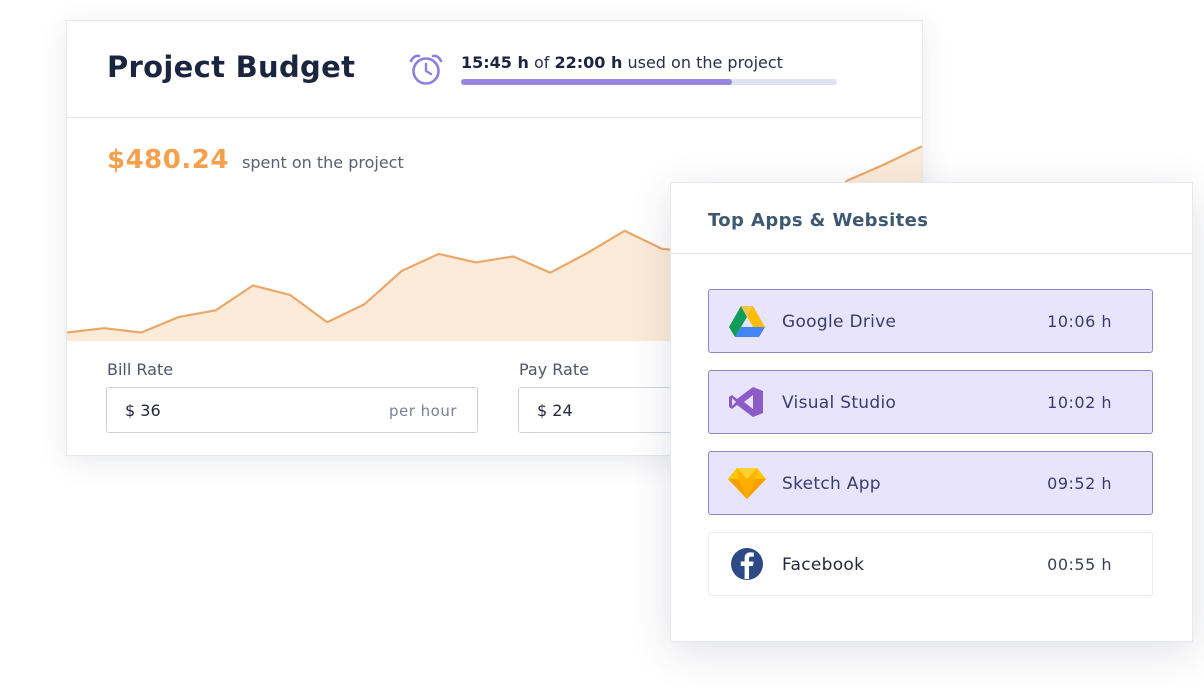 The height and width of the screenshot is (688, 1204). Describe the element at coordinates (839, 403) in the screenshot. I see `app-name: Visual Studio` at that location.